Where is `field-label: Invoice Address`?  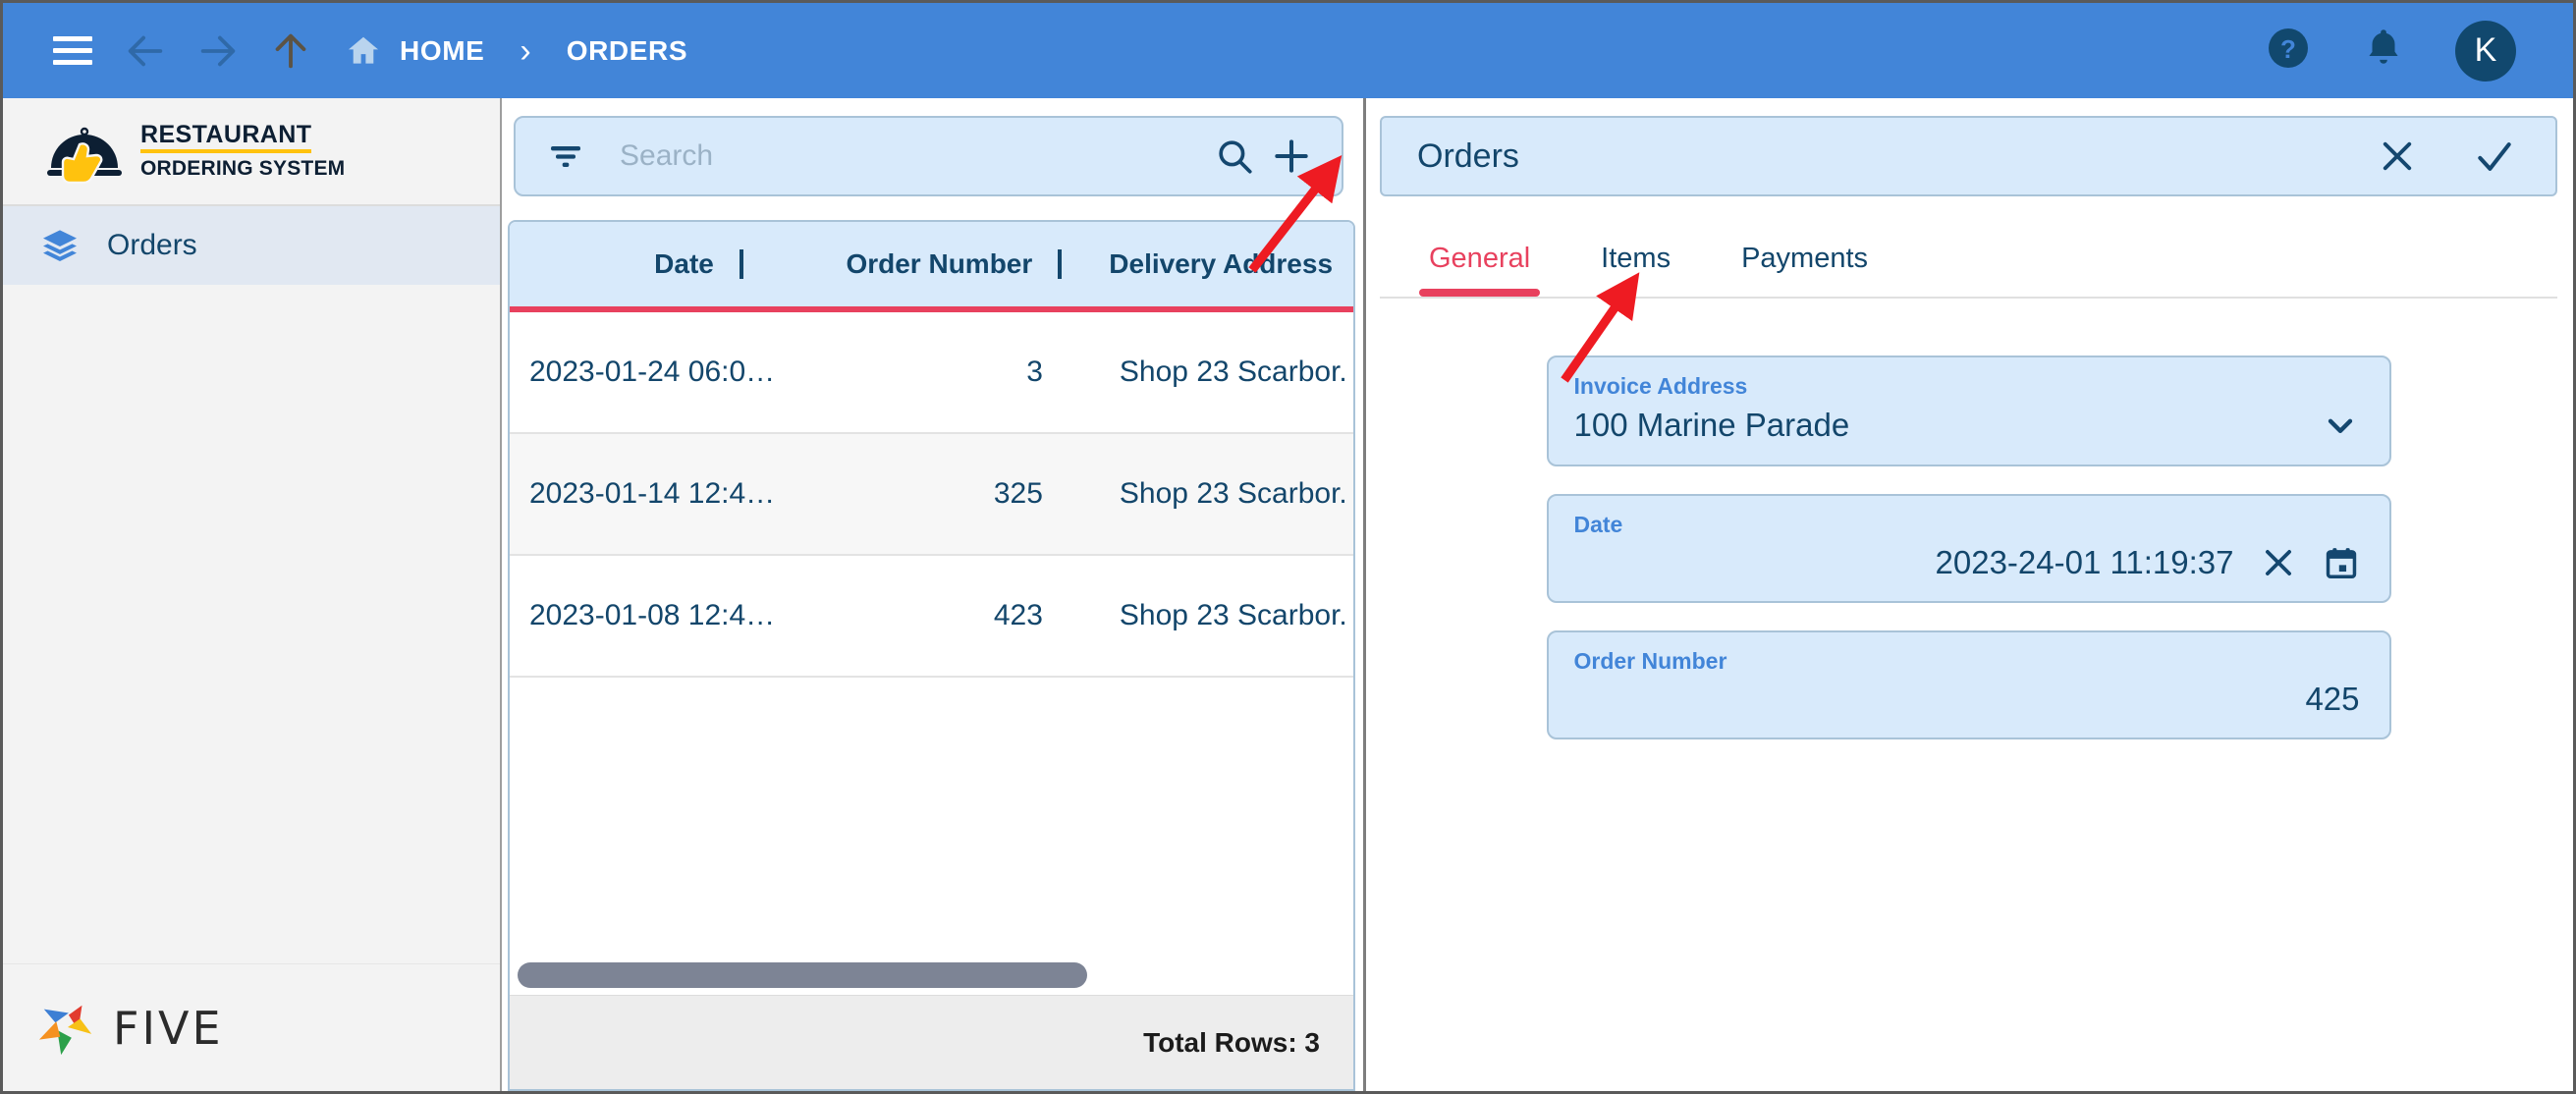
field-label: Invoice Address is located at coordinates (1660, 386).